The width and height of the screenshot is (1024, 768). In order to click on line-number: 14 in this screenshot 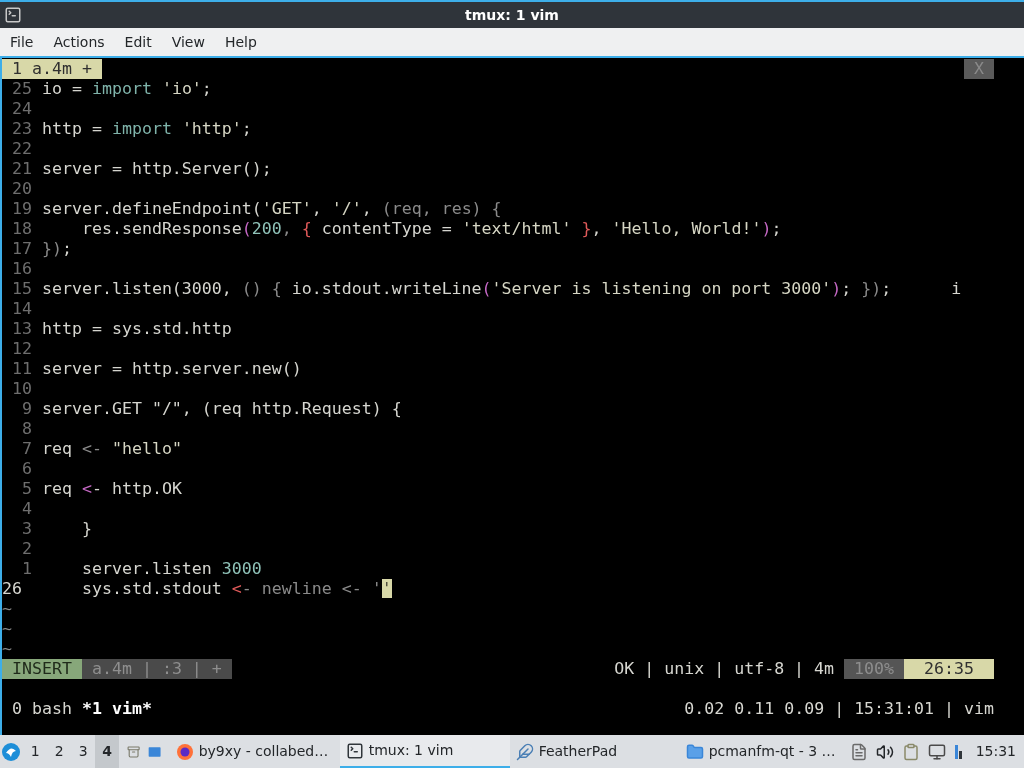, I will do `click(21, 309)`.